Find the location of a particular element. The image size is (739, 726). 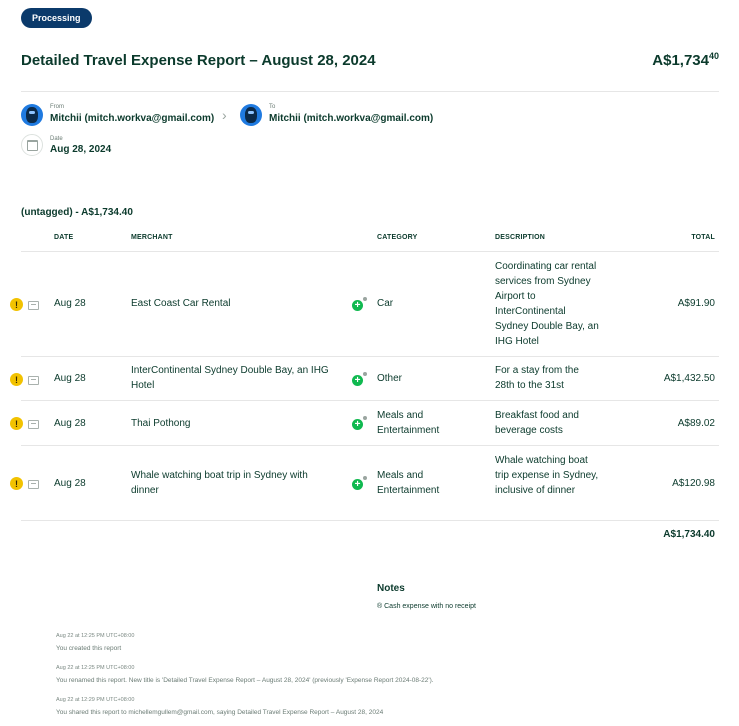

activity-time: Aug 22 at 12:29 PM UTC+08:00 is located at coordinates (95, 700).